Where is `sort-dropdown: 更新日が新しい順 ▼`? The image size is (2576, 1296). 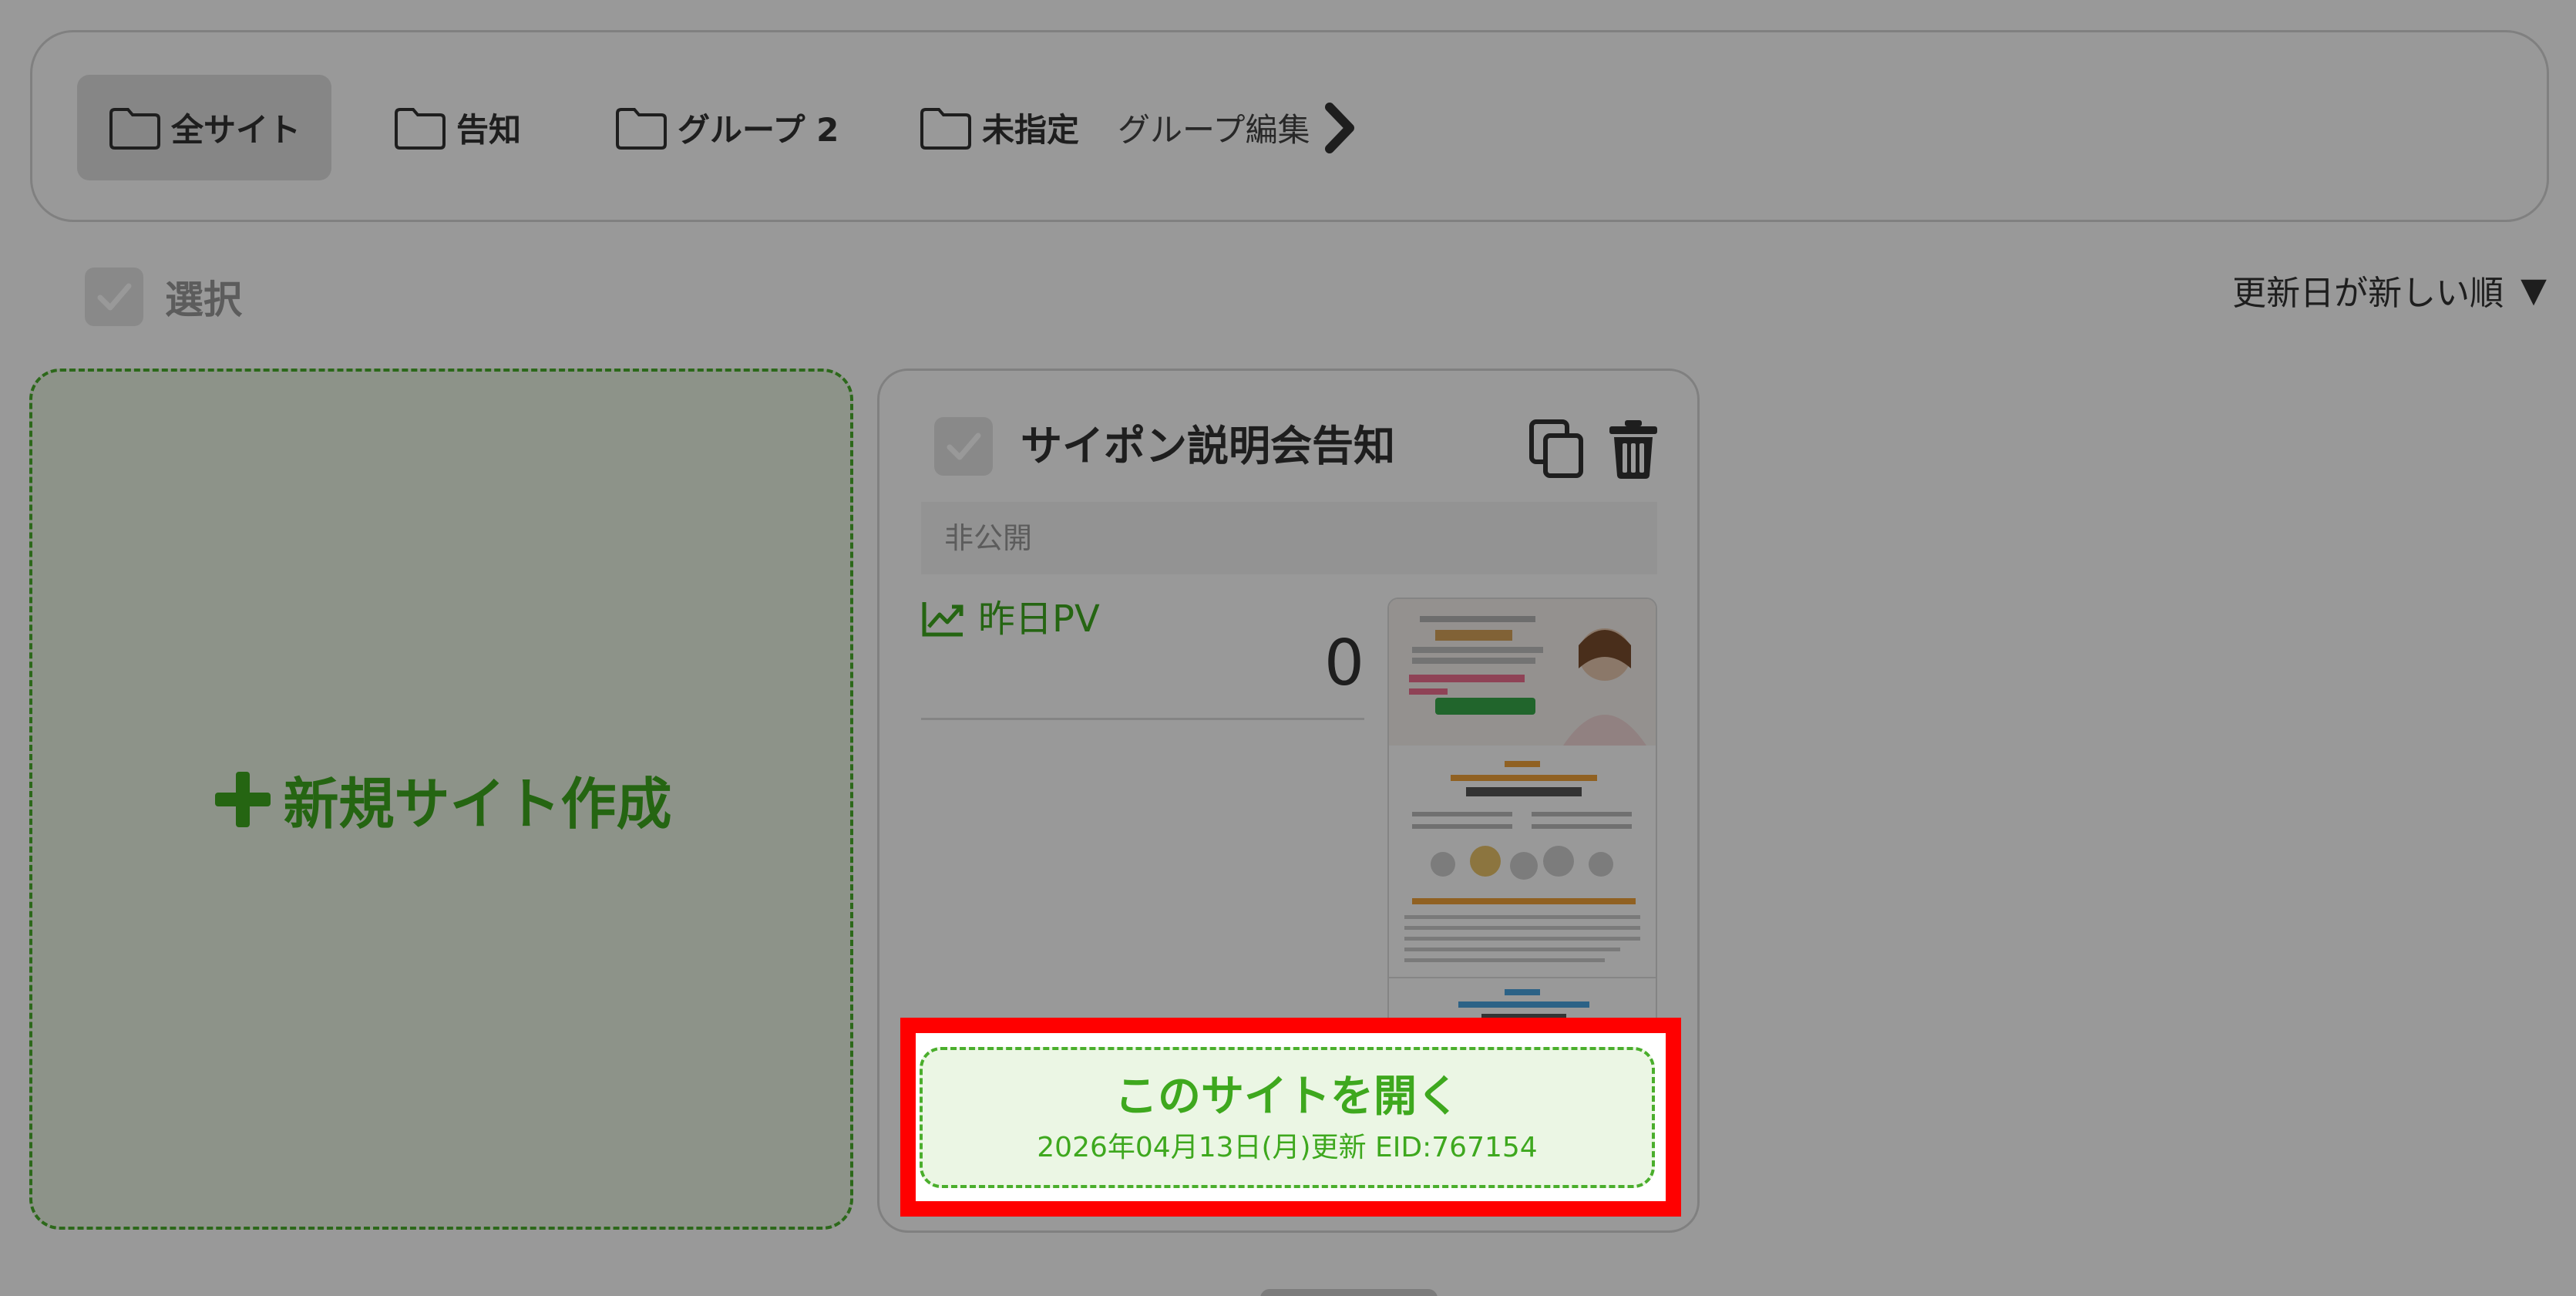
sort-dropdown: 更新日が新しい順 ▼ is located at coordinates (2389, 290).